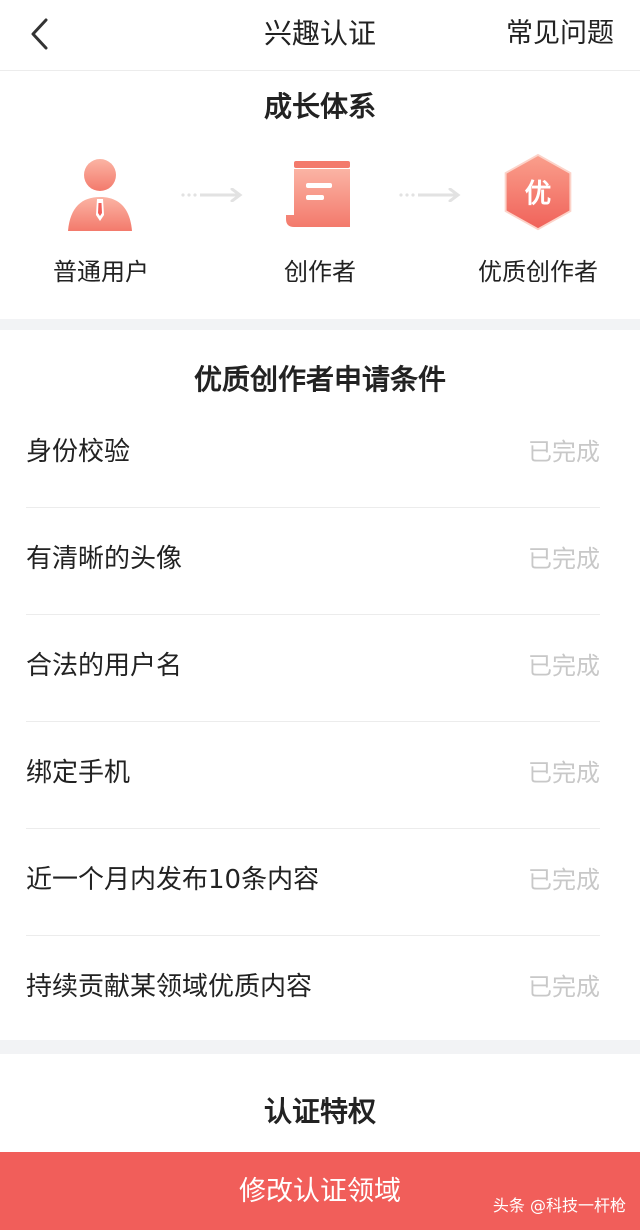 Image resolution: width=640 pixels, height=1230 pixels. Describe the element at coordinates (319, 1111) in the screenshot. I see `privileges-title: 认证特权` at that location.